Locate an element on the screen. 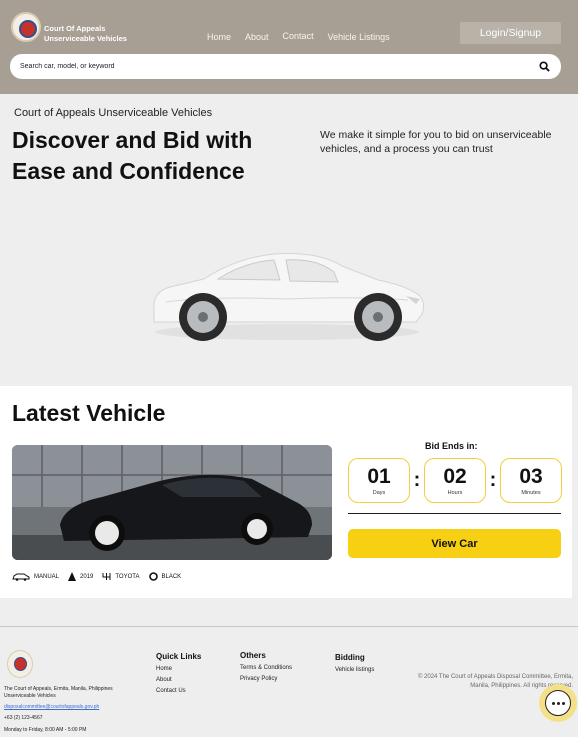 Image resolution: width=578 pixels, height=737 pixels. chat-icon is located at coordinates (558, 703).